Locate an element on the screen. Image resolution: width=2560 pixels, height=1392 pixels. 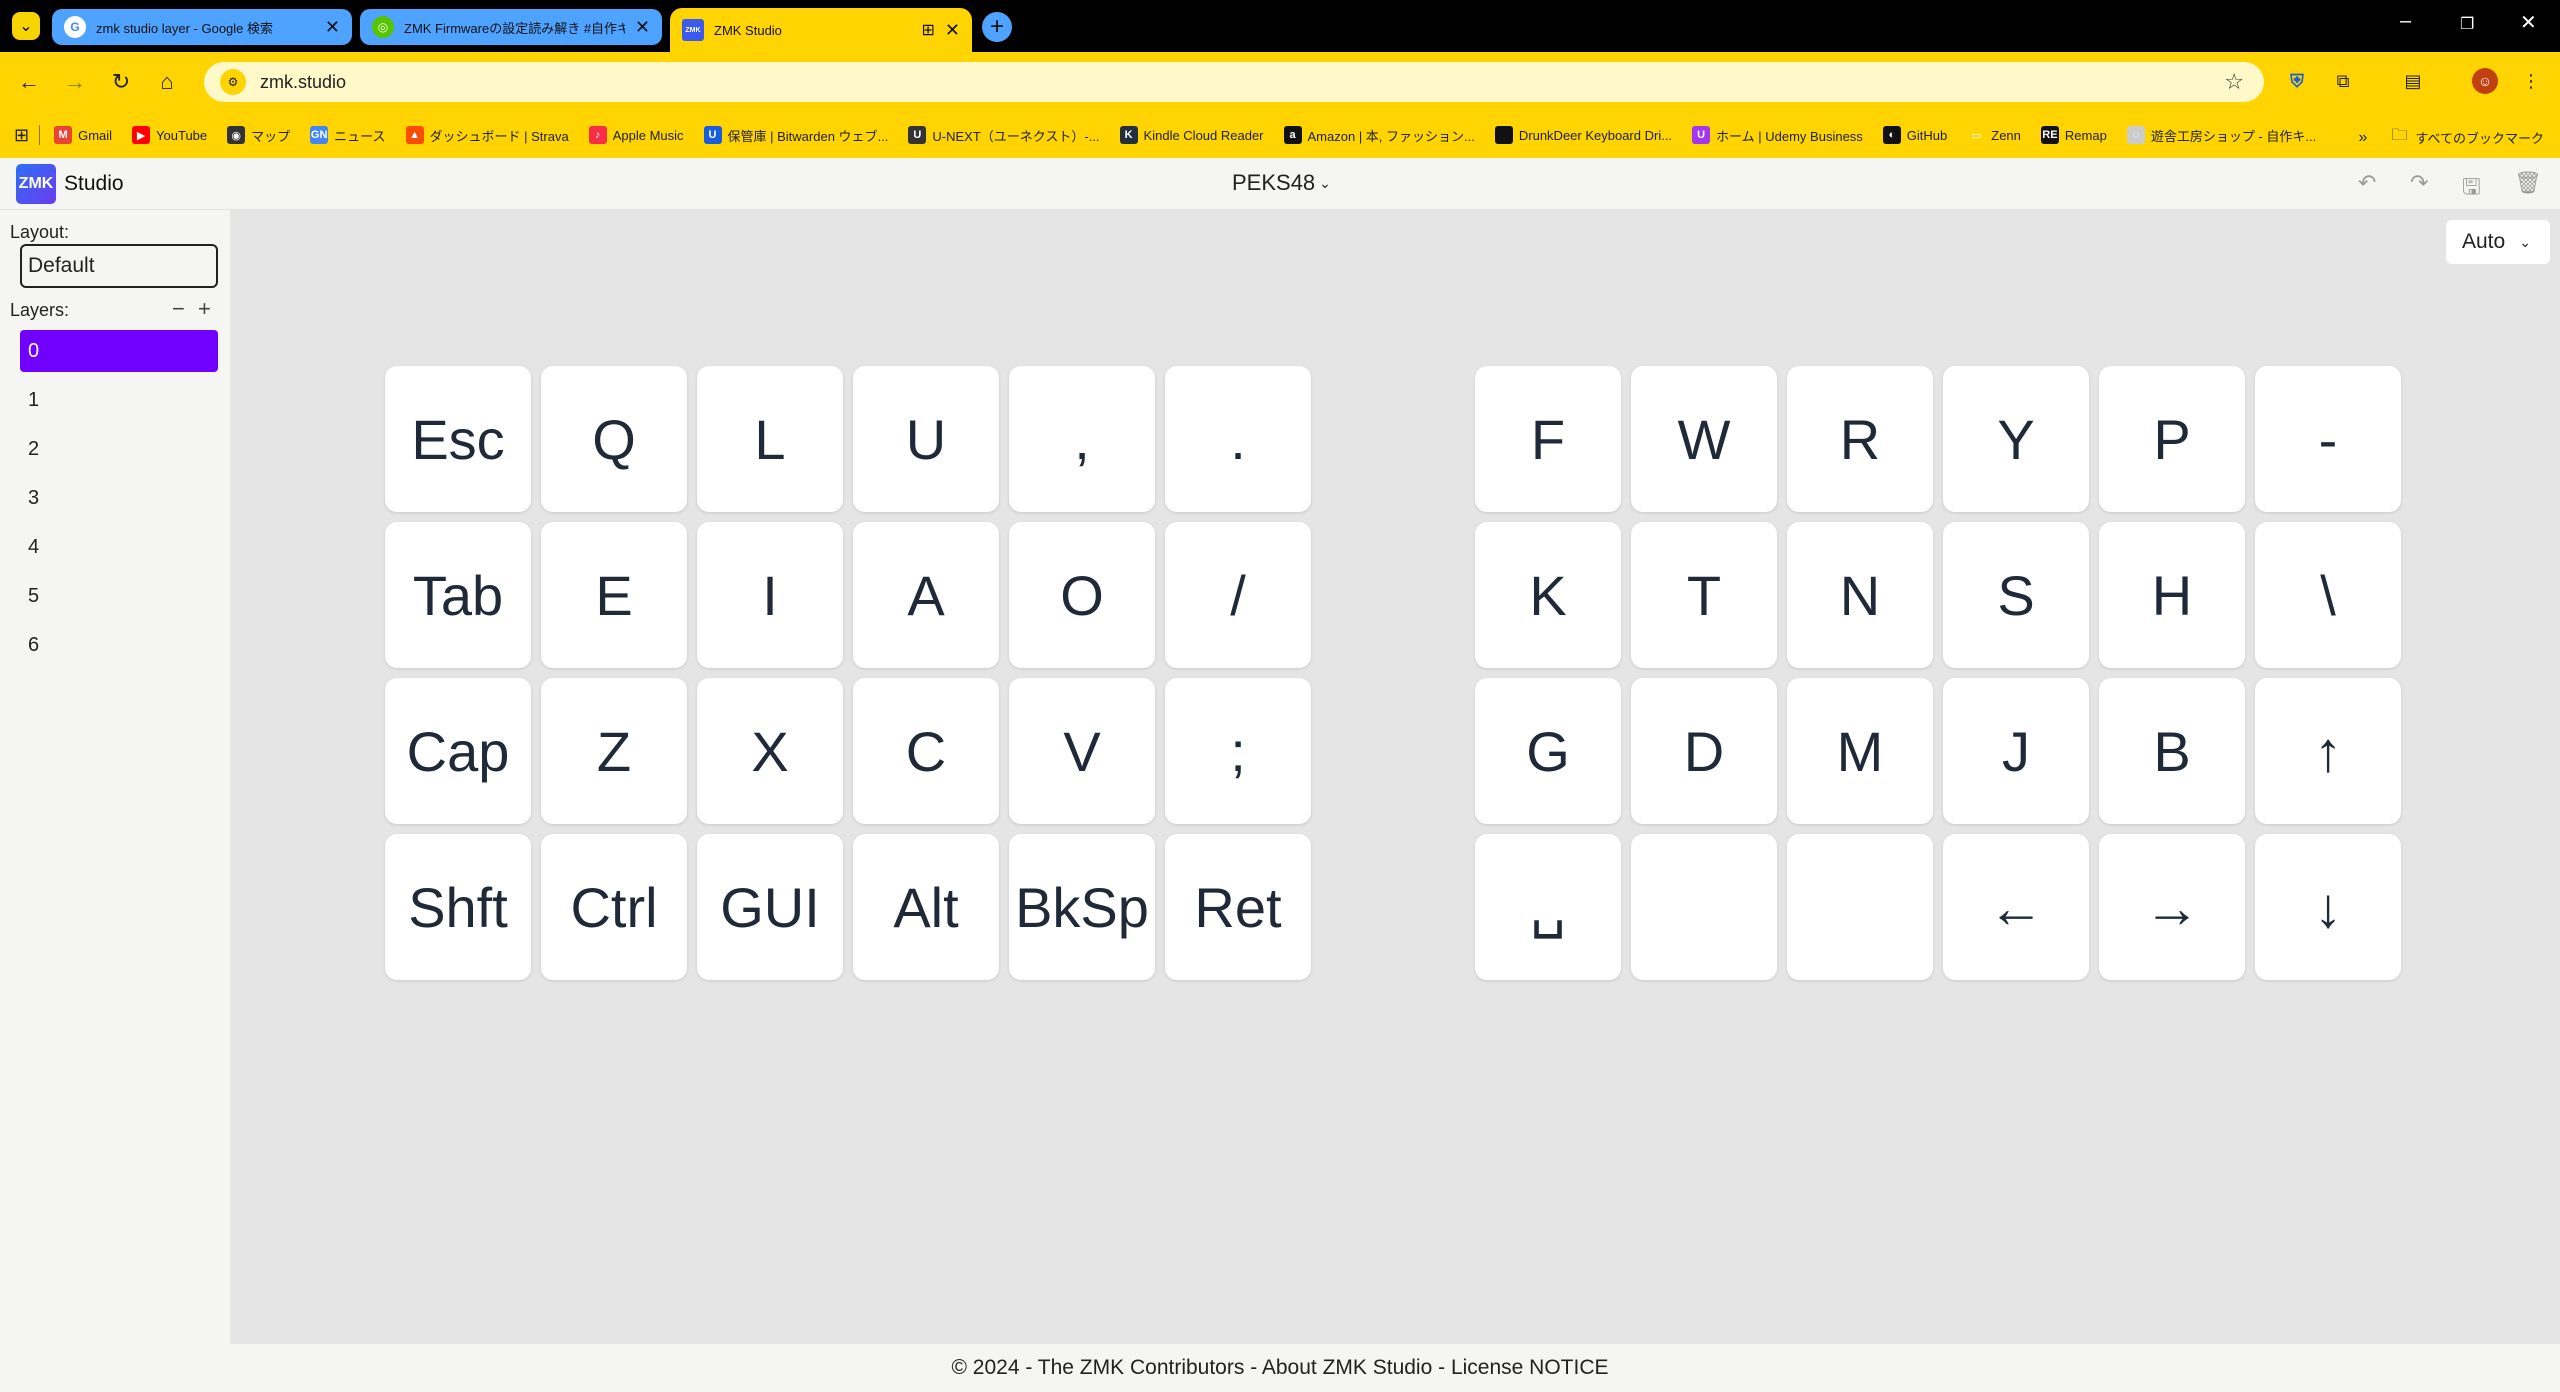
new-tab-plus-icon: + is located at coordinates (997, 27).